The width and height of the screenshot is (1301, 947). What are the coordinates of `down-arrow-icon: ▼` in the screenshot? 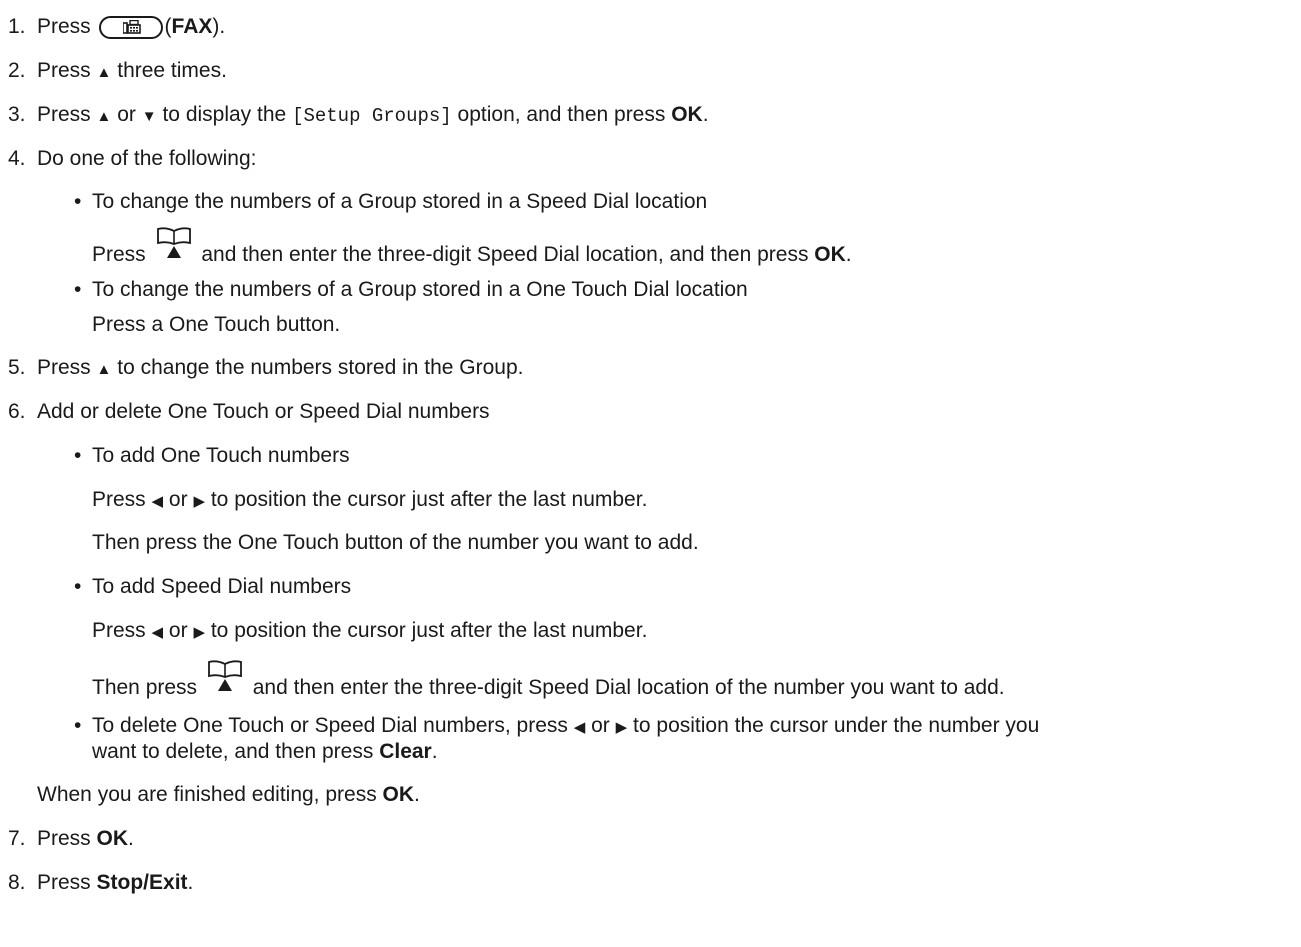 It's located at (149, 116).